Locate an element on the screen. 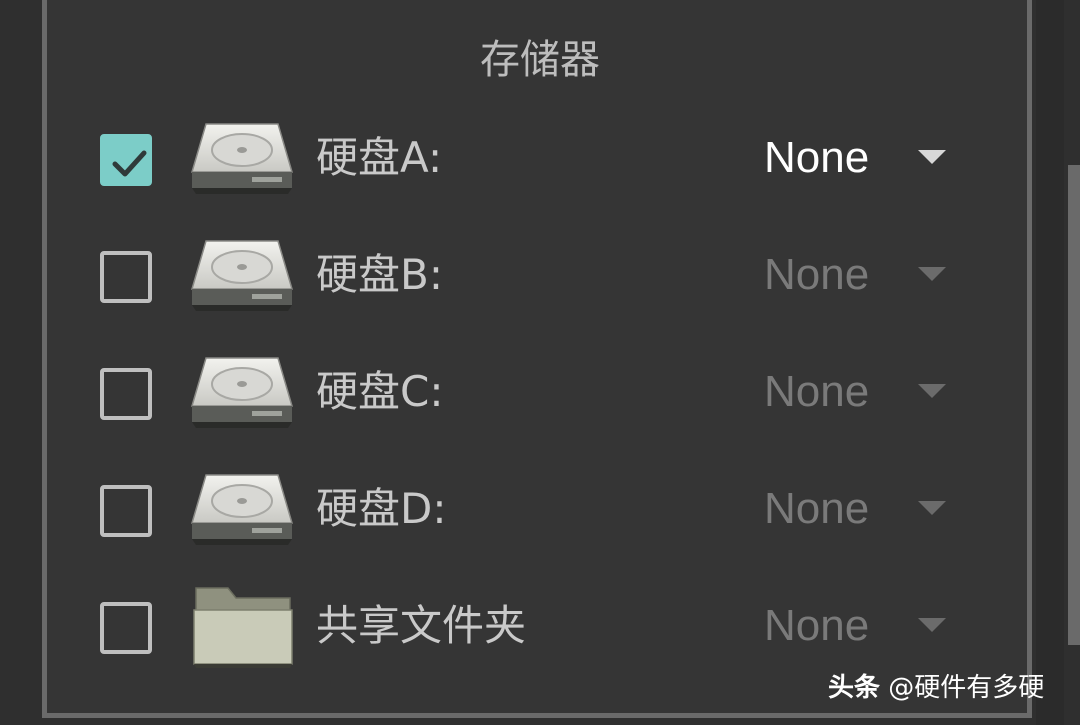 The width and height of the screenshot is (1080, 725). watermark-handle: @硬件有多硬 is located at coordinates (966, 688).